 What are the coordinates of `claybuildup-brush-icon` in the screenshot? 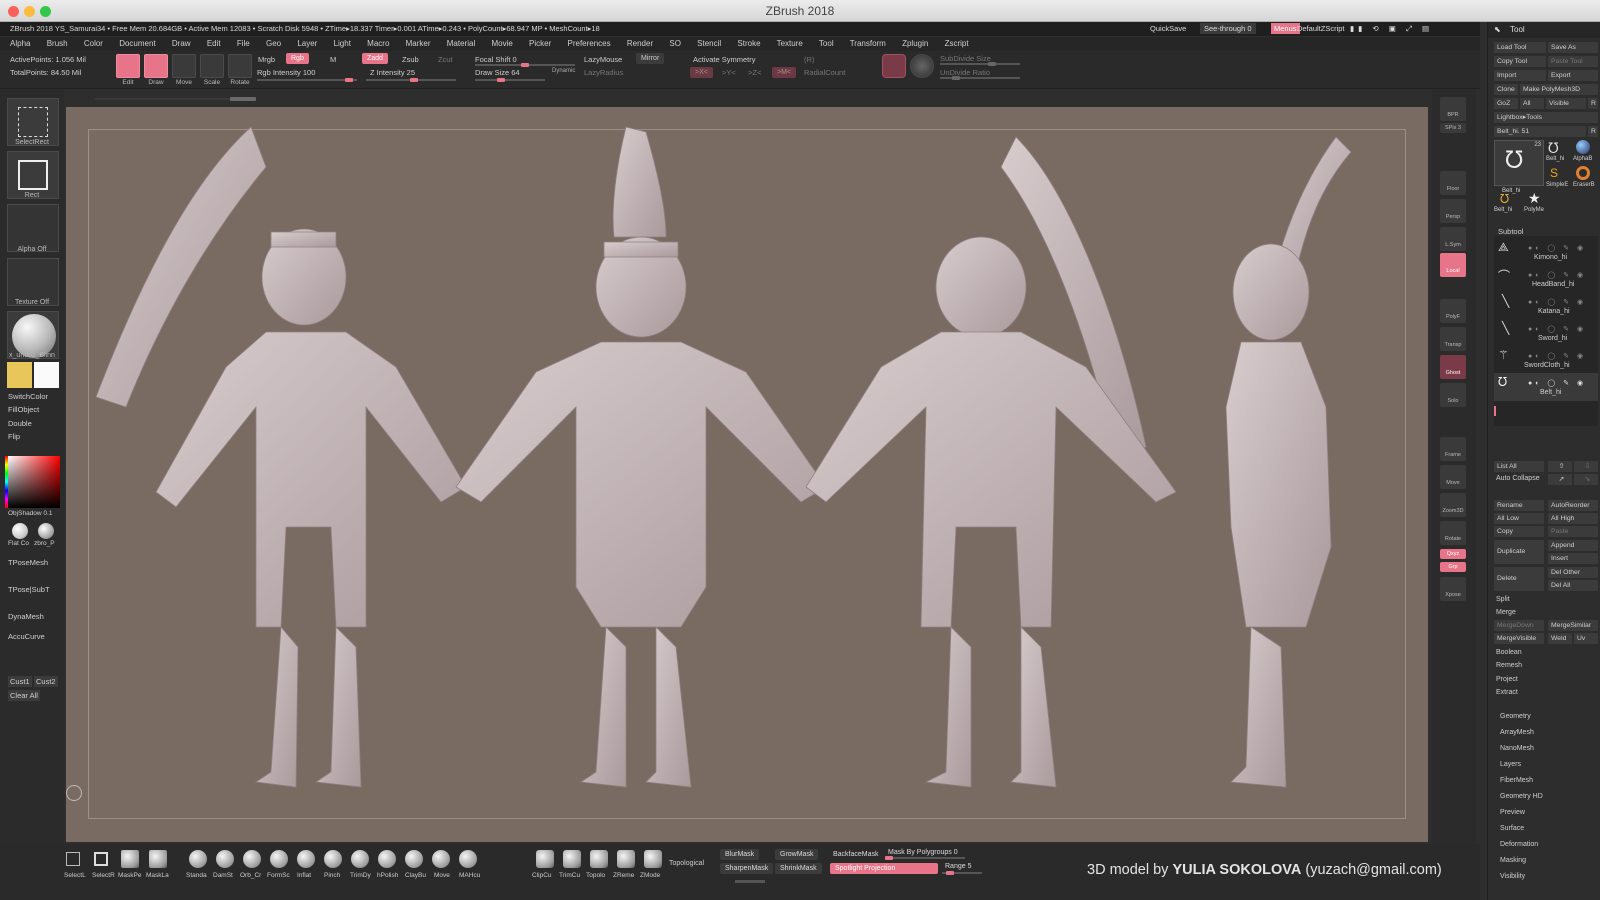 It's located at (414, 859).